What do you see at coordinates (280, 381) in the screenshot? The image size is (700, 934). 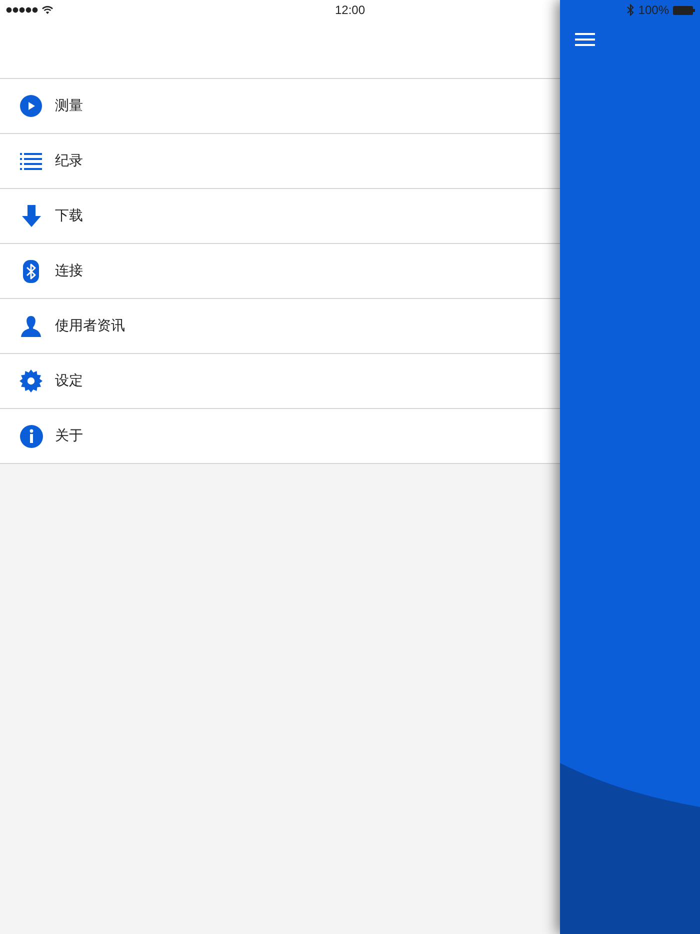 I see `menu-item: 设定` at bounding box center [280, 381].